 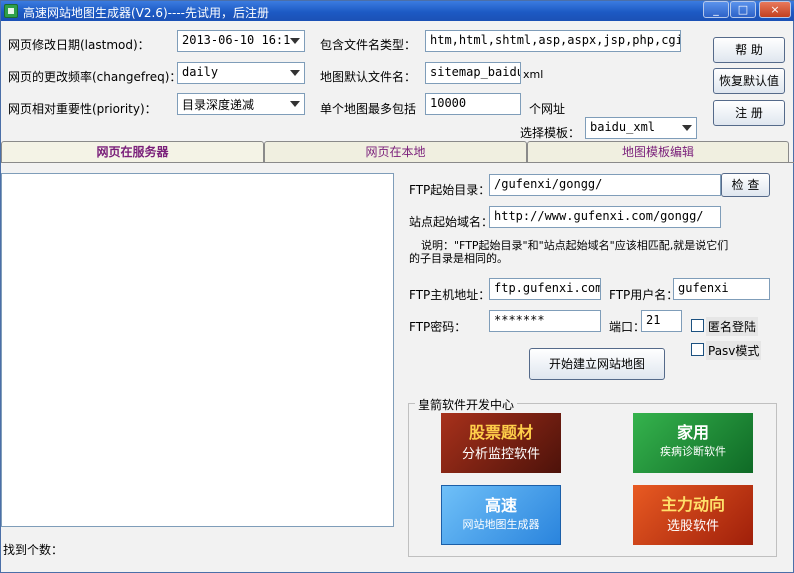 I want to click on tab-server: 网页在服务器, so click(x=132, y=152).